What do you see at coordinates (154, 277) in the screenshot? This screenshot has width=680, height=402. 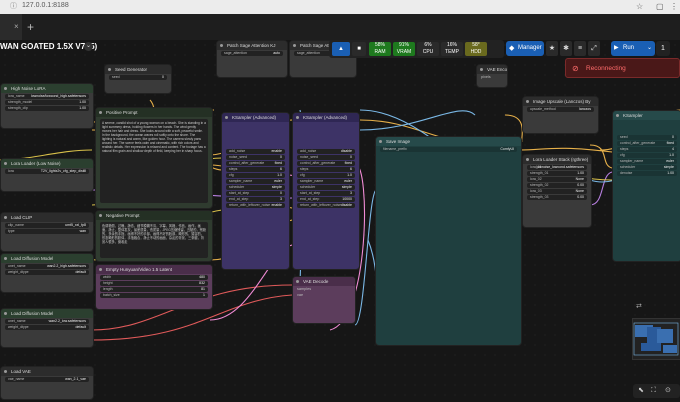 I see `widget-width: width 480` at bounding box center [154, 277].